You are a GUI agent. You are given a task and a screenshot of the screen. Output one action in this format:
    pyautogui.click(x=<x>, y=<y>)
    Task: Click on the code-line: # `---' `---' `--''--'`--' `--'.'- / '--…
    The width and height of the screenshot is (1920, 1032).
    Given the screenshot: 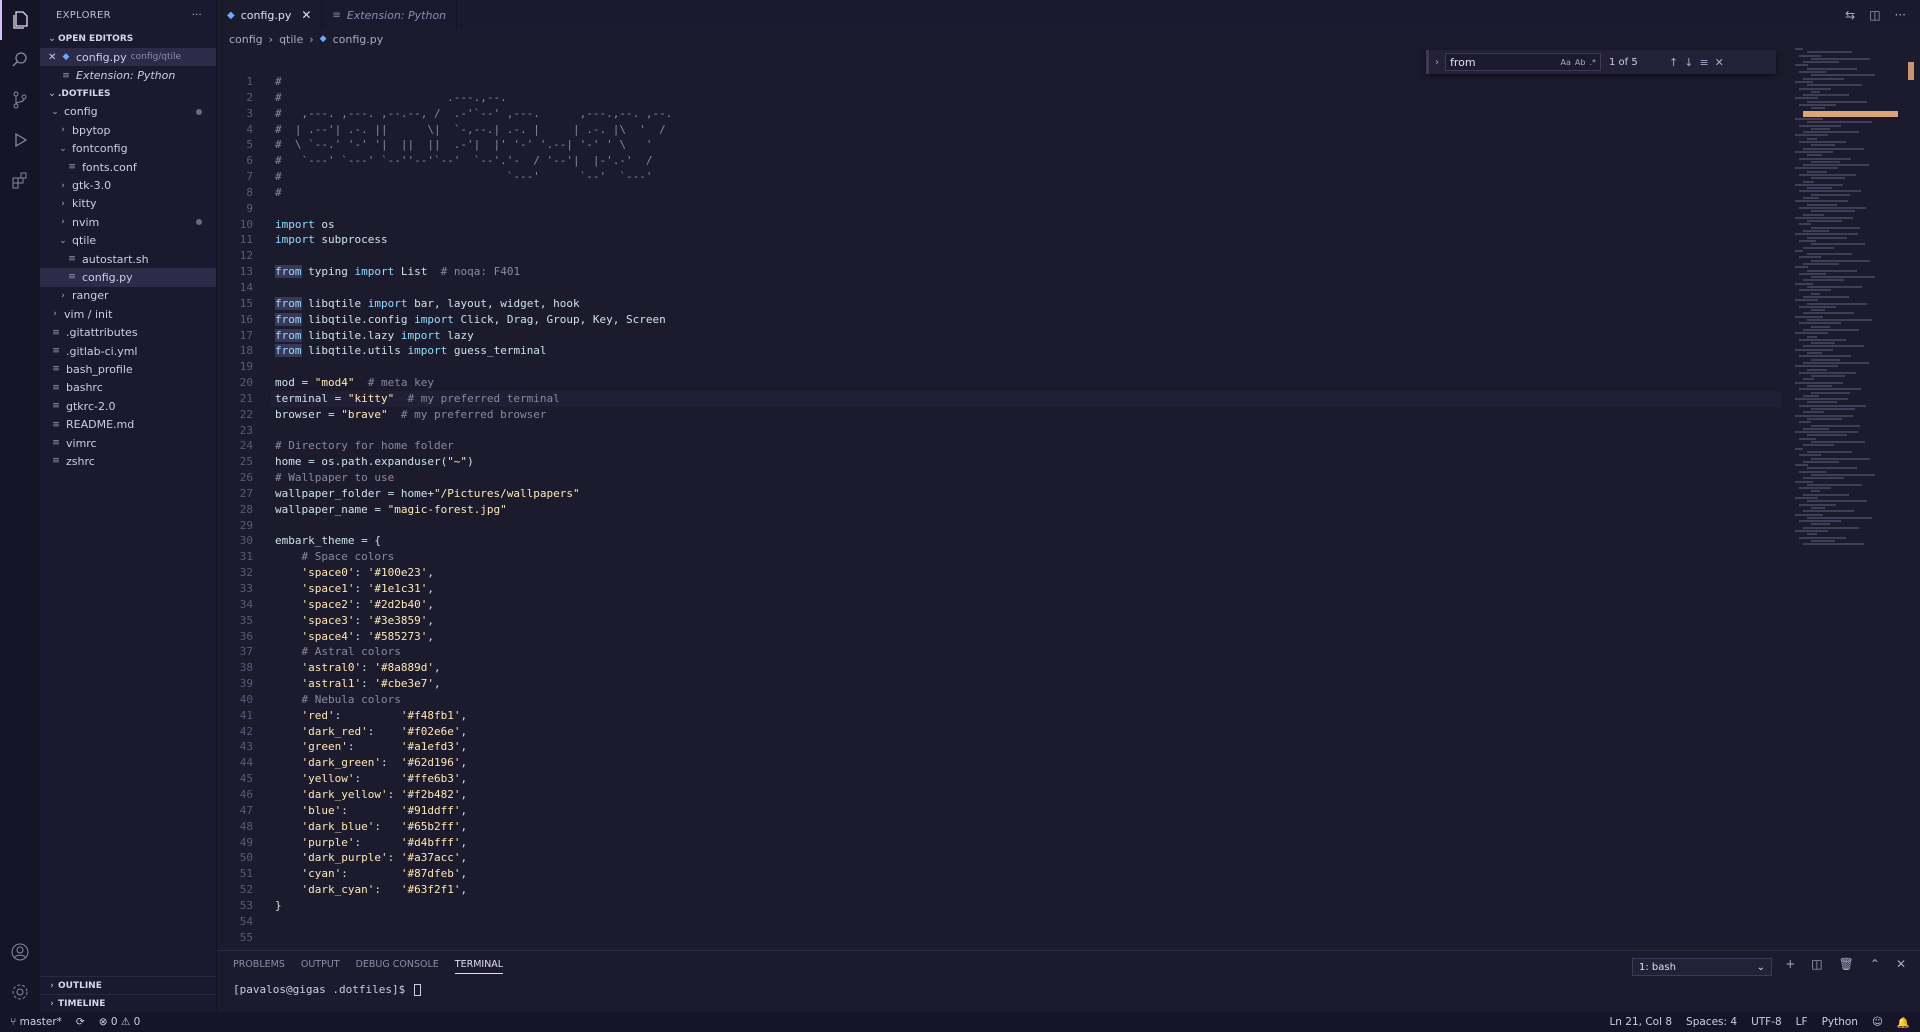 What is the action you would take?
    pyautogui.click(x=1028, y=161)
    